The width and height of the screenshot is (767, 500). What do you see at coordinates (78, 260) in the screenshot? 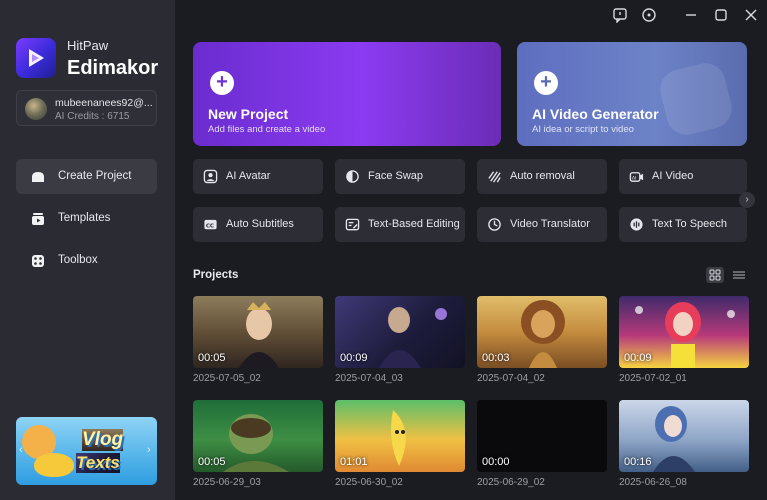
I see `sidebar-item-label: Toolbox` at bounding box center [78, 260].